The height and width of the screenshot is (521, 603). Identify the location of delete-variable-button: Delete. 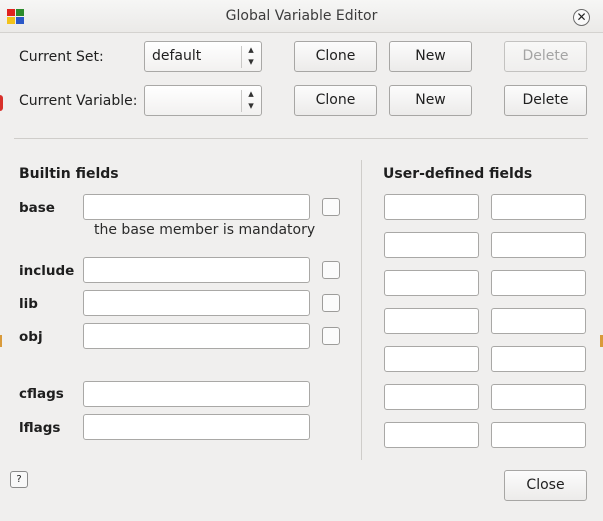
(545, 100).